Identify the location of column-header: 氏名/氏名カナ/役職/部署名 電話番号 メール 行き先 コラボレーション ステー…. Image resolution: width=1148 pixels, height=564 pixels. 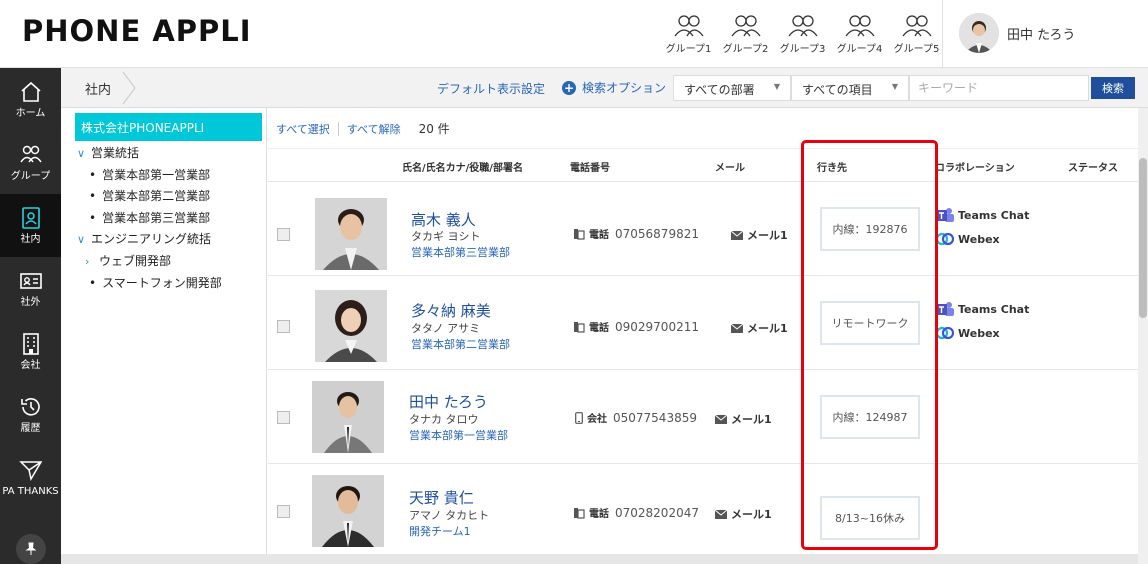
(703, 165).